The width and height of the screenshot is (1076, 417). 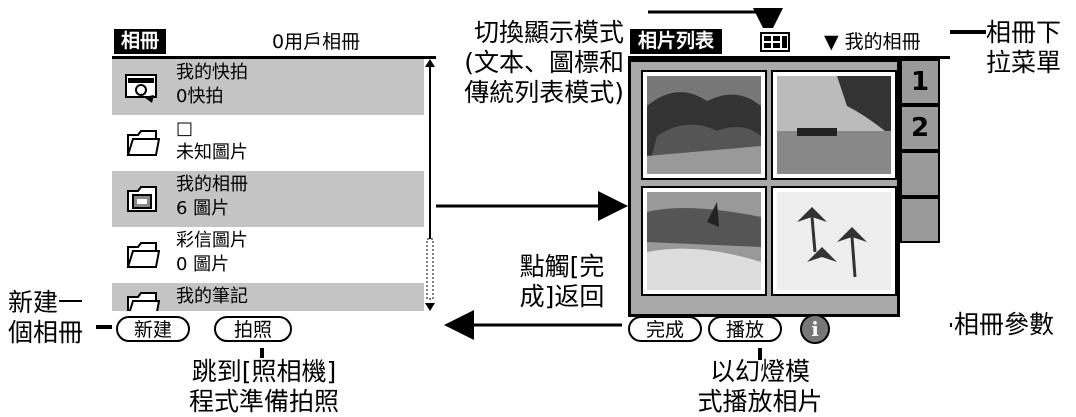 I want to click on callout-params: 相冊參數, so click(x=1004, y=324).